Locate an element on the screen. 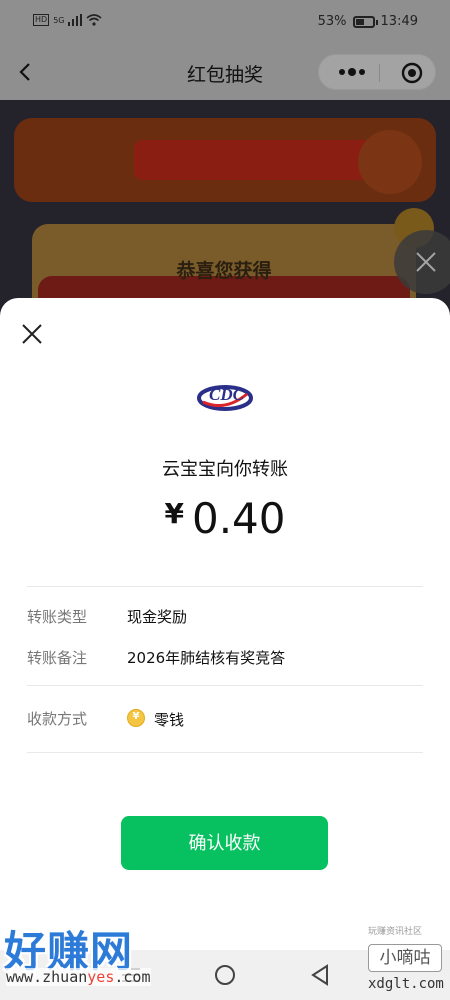  watermark-left: 好赚网 www.zhuanyes.com is located at coordinates (98, 958).